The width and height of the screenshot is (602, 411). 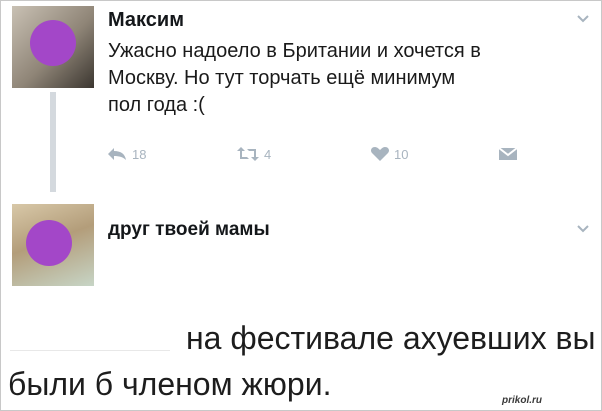 I want to click on direct-message-icon, so click(x=508, y=153).